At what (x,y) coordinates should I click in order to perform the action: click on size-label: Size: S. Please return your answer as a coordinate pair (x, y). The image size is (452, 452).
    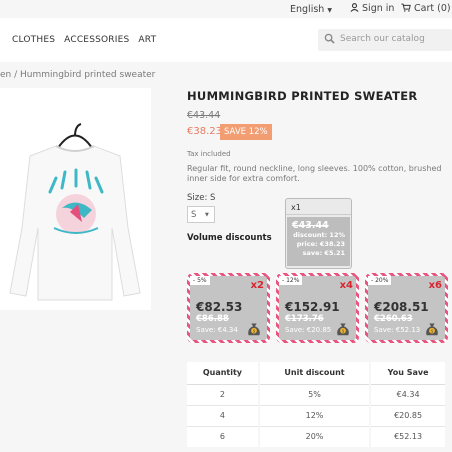
    Looking at the image, I should click on (201, 198).